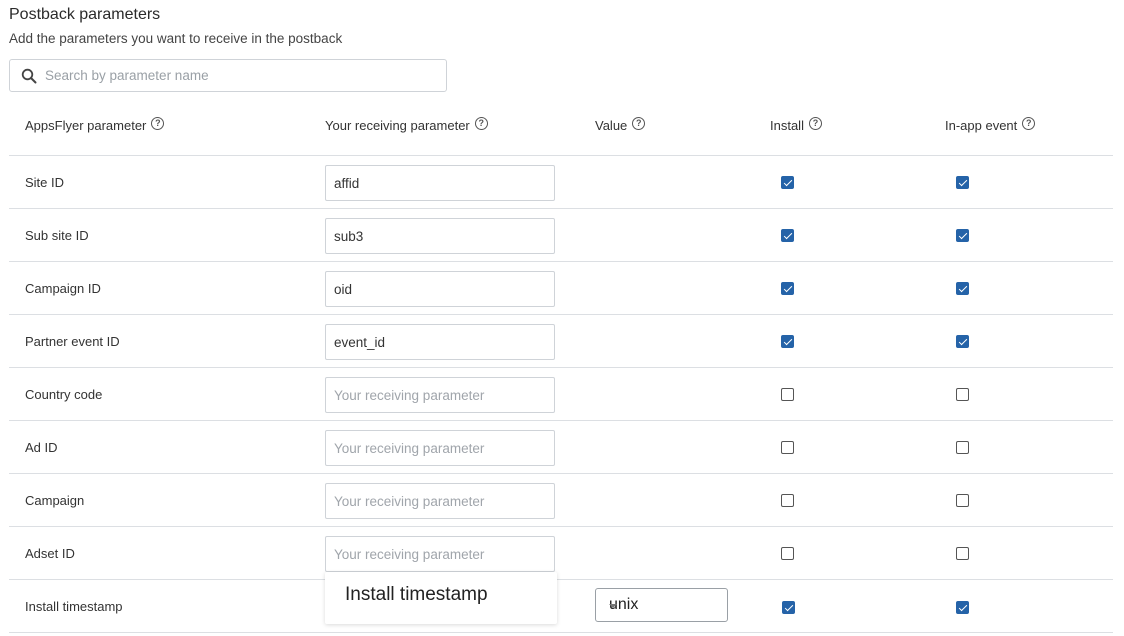  I want to click on divider, so click(561, 632).